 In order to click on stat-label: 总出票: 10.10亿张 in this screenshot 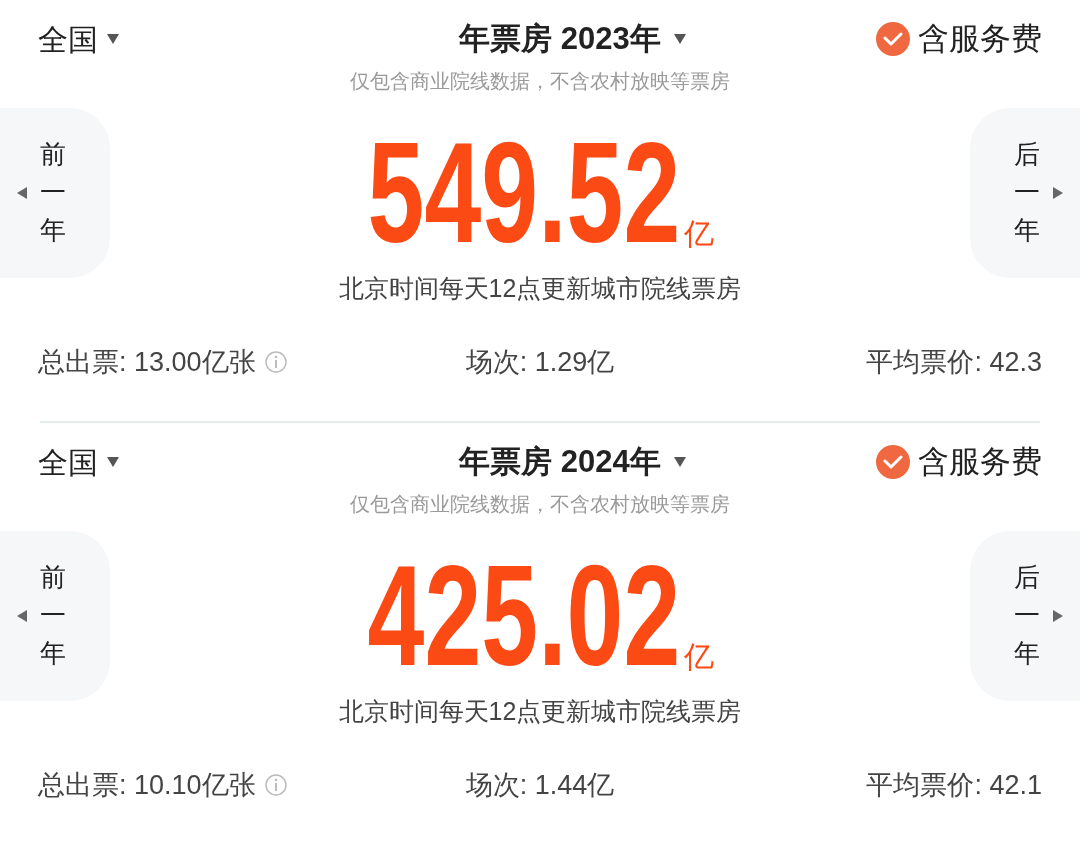, I will do `click(147, 785)`.